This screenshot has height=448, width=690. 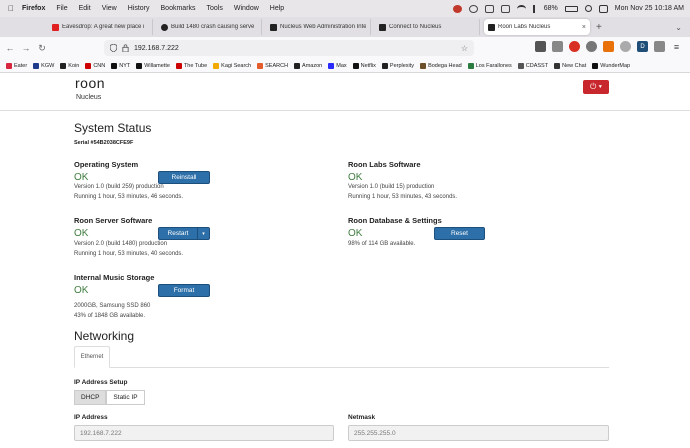 I want to click on battery-icon, so click(x=571, y=8).